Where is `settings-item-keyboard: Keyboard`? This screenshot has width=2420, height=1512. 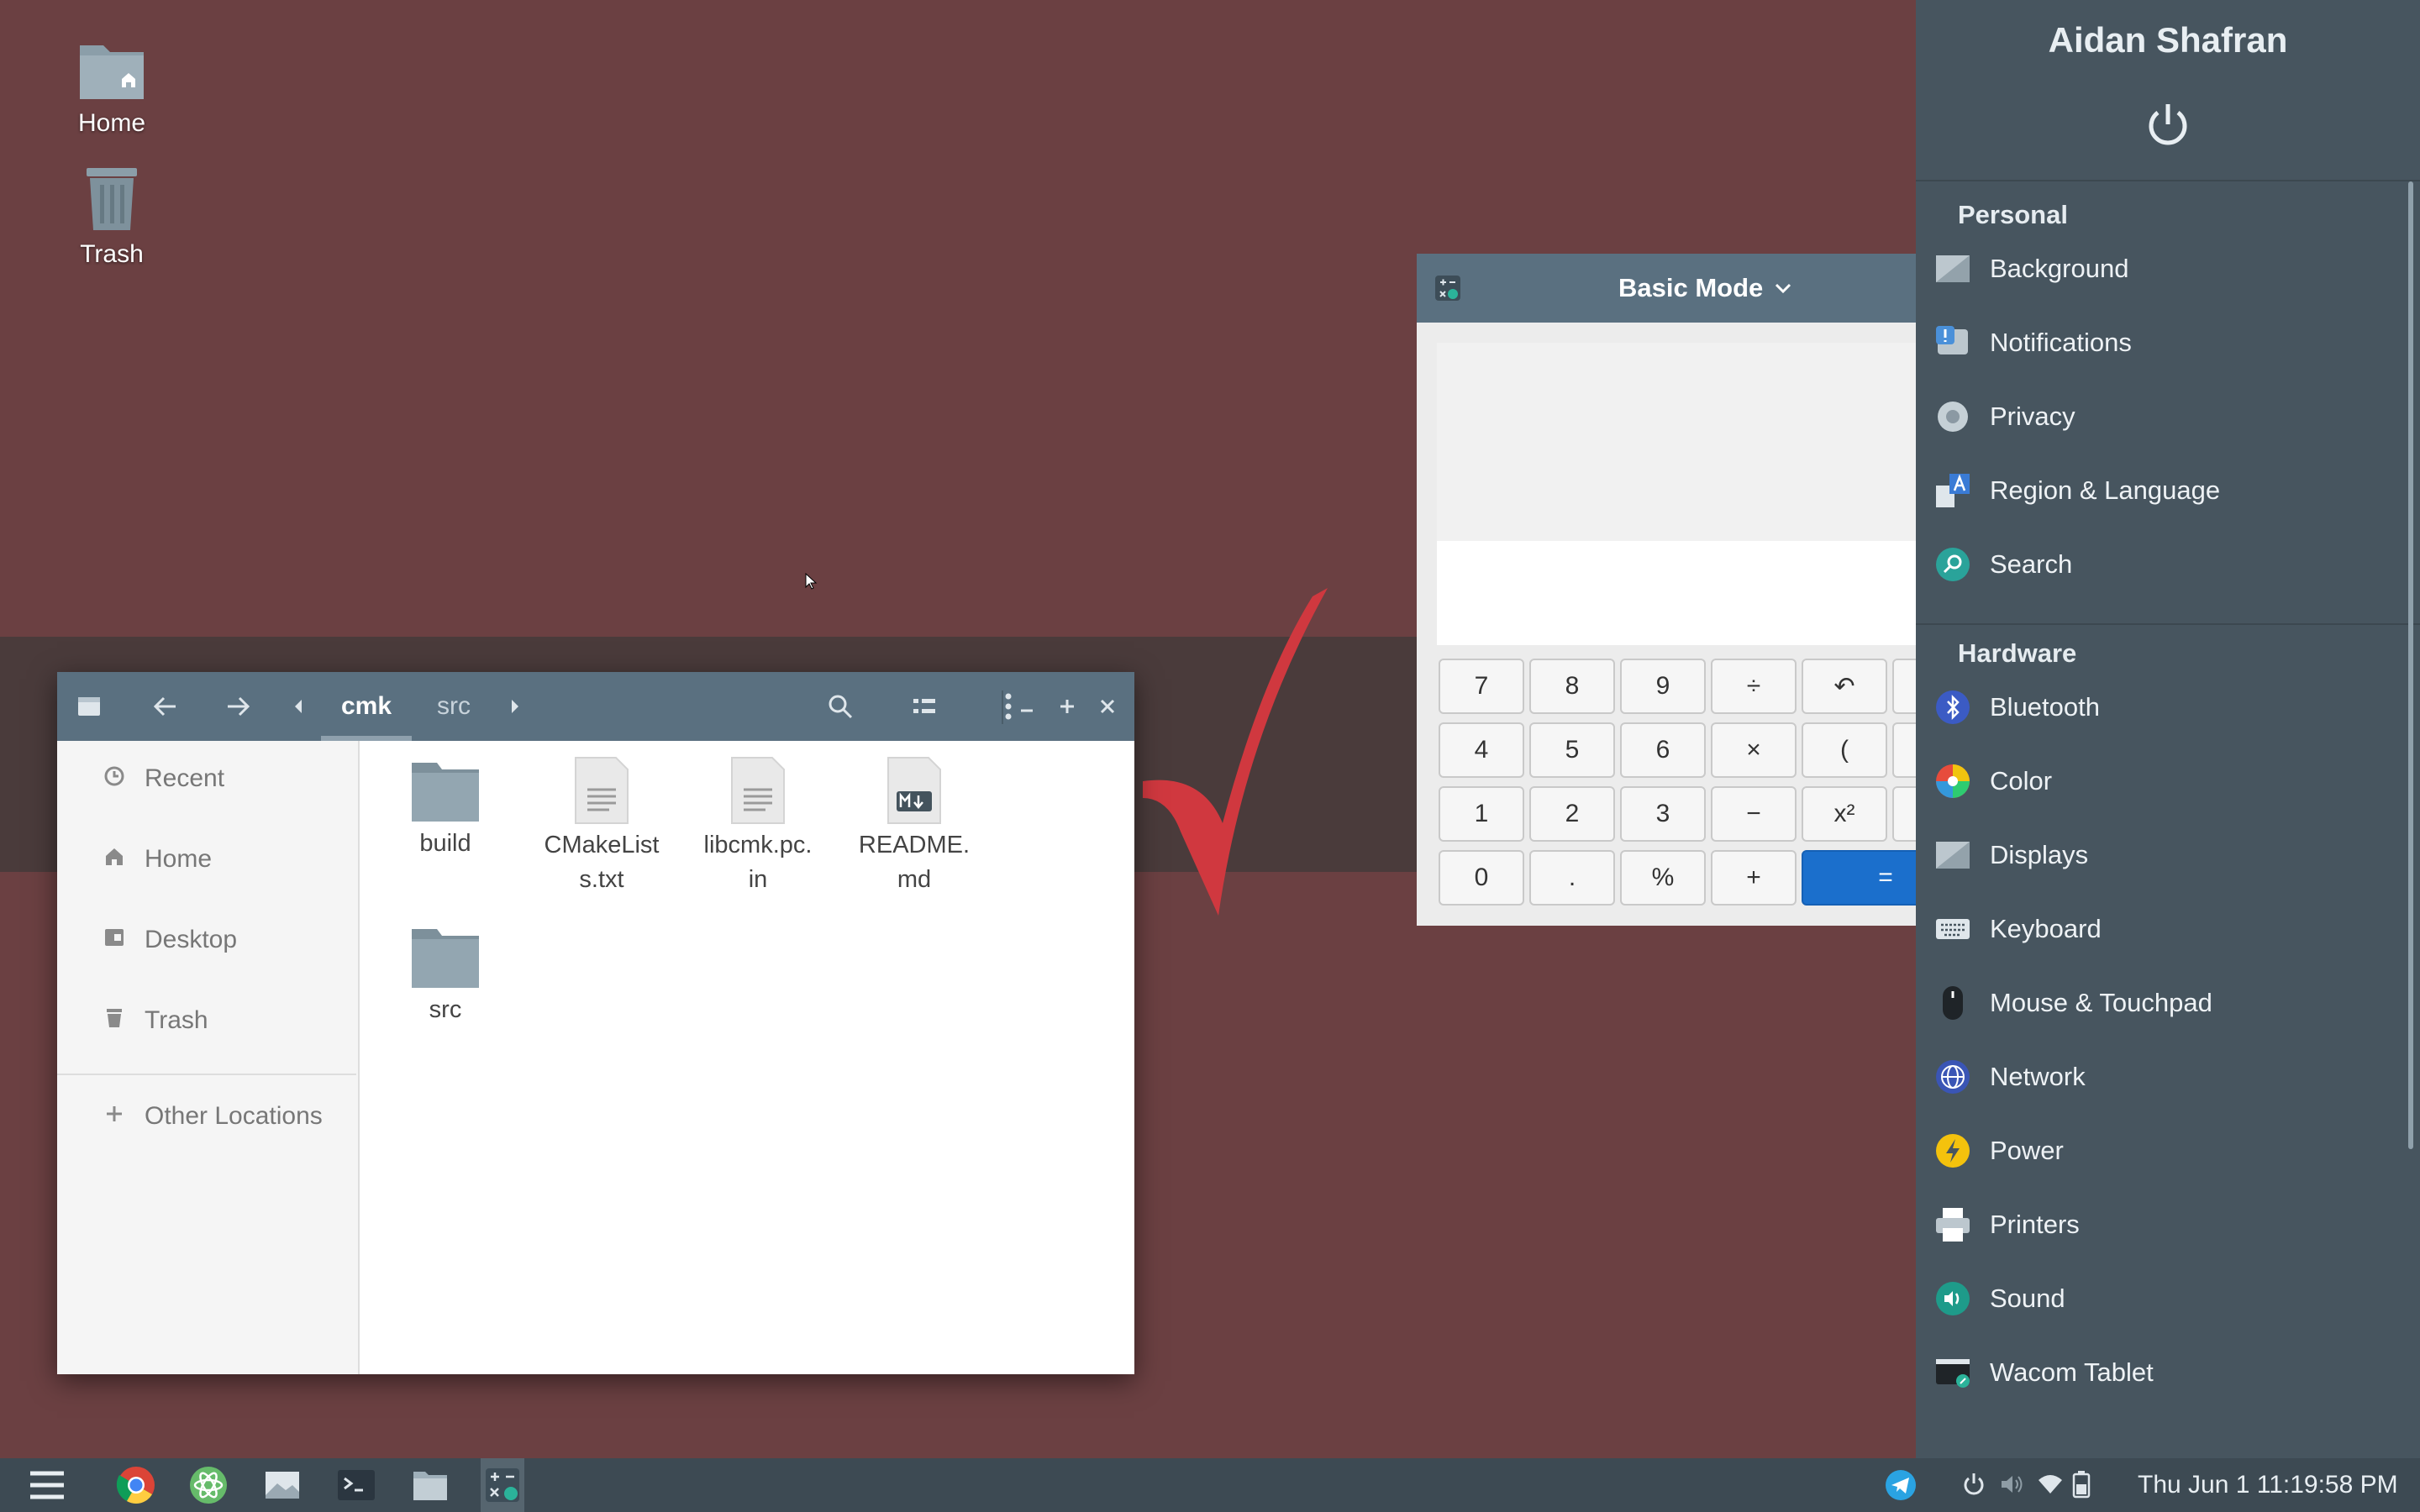
settings-item-keyboard: Keyboard is located at coordinates (2164, 929).